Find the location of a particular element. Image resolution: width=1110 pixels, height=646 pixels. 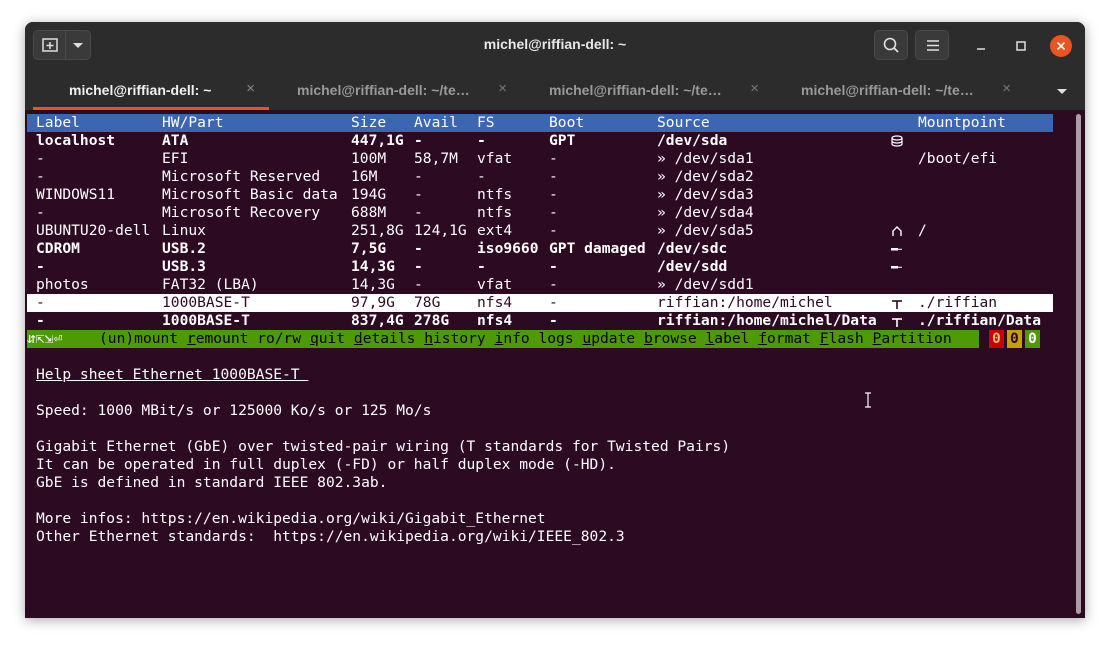

menu-item-hotkey: l is located at coordinates (710, 338).